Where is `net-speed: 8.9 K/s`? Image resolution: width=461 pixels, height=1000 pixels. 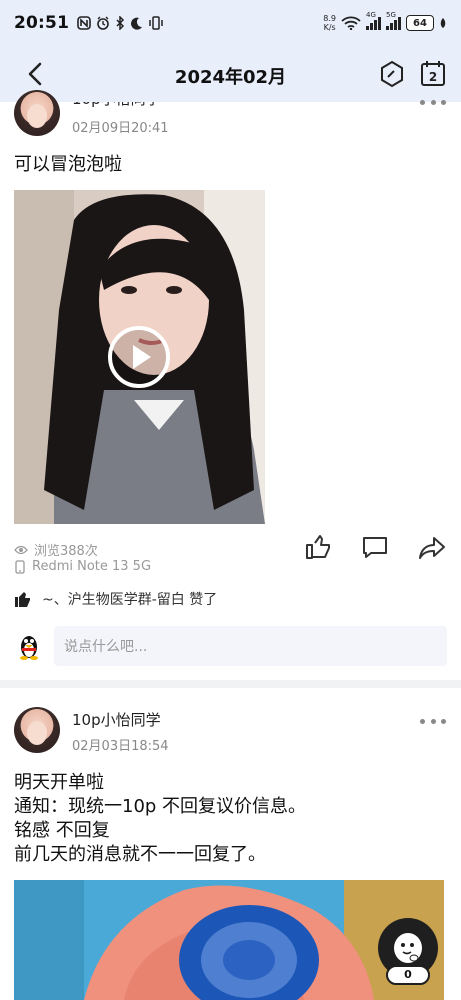
net-speed: 8.9 K/s is located at coordinates (329, 23).